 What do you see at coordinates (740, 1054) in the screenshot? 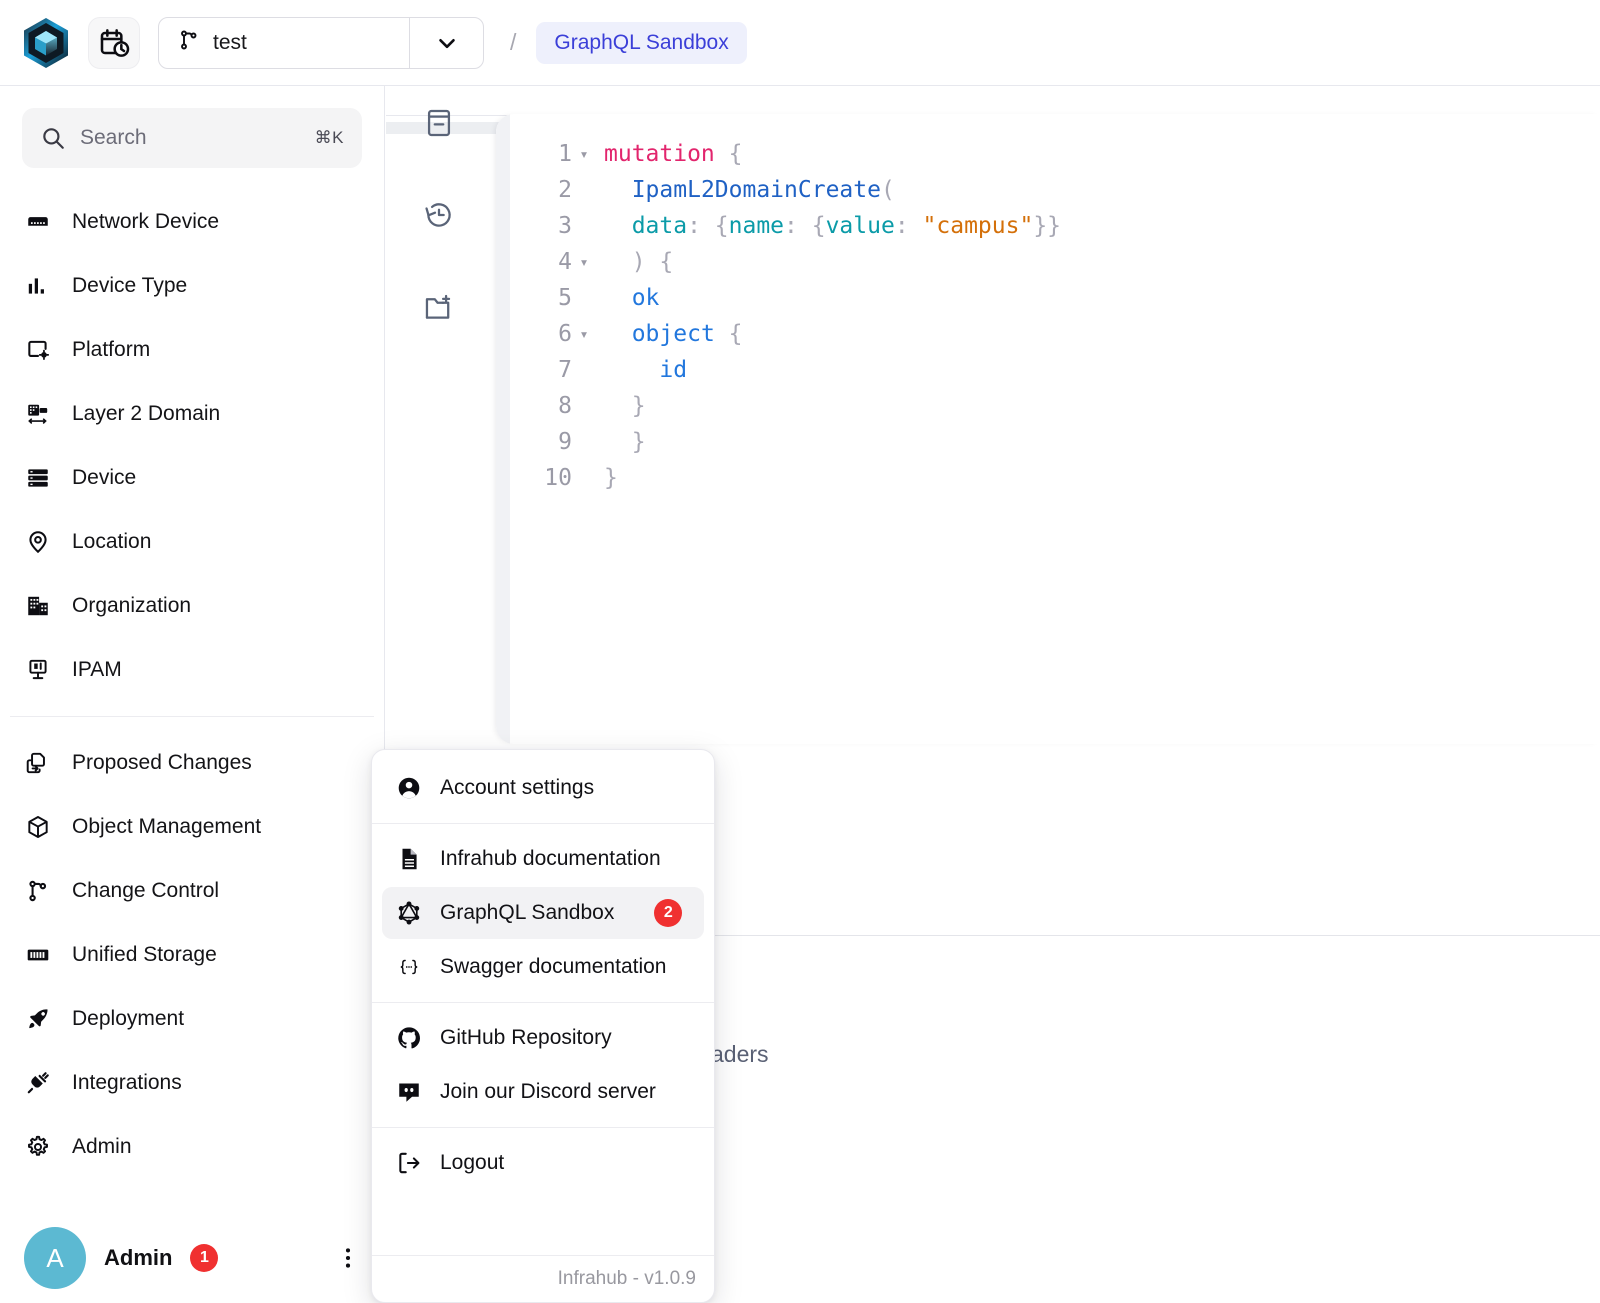
I see `obscured-headers-tab-text: aders` at bounding box center [740, 1054].